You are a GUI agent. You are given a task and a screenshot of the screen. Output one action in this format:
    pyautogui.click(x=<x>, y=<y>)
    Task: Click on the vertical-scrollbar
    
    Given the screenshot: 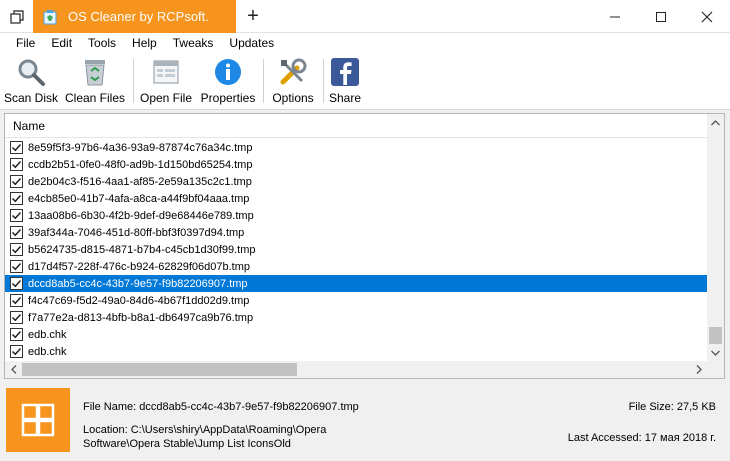 What is the action you would take?
    pyautogui.click(x=715, y=237)
    